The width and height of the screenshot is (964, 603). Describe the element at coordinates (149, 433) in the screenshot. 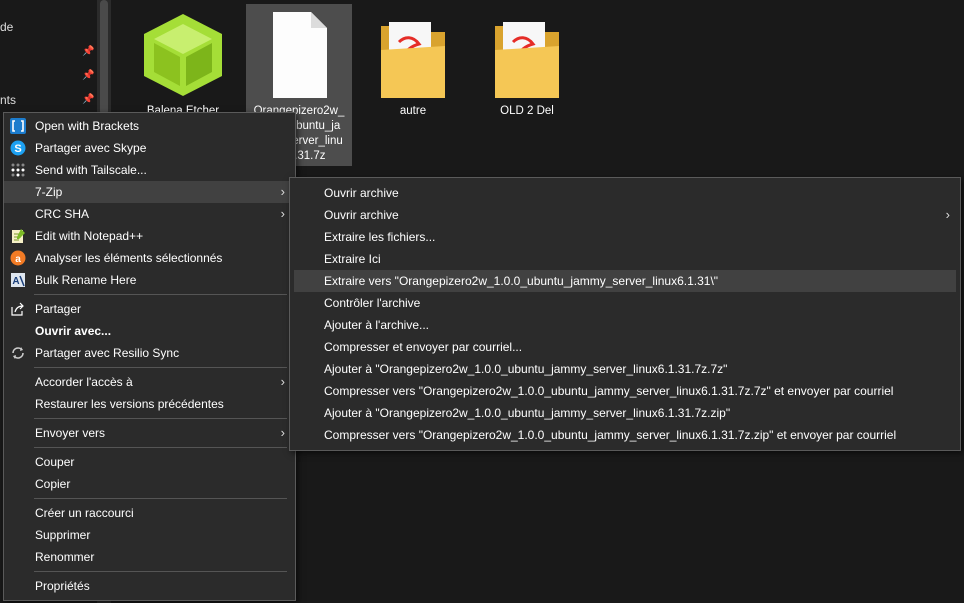

I see `menu-item-send-to: Envoyer vers ›` at that location.